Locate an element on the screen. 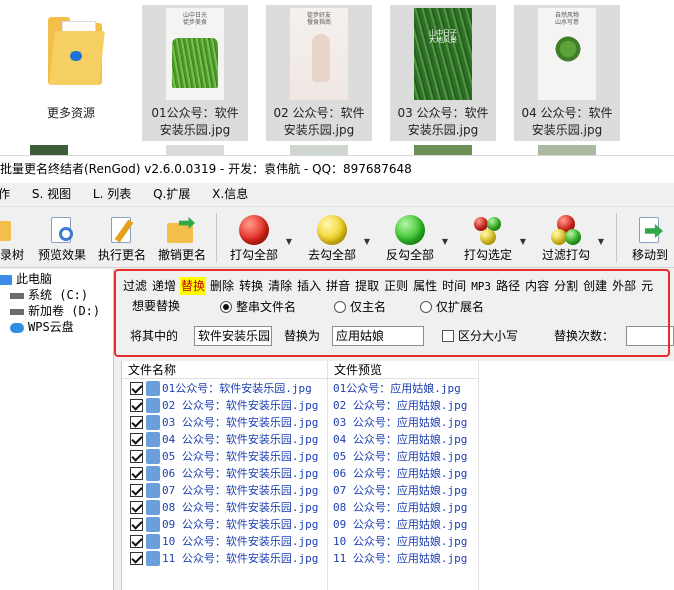  directory-tree-button: 录树 is located at coordinates (15, 240).